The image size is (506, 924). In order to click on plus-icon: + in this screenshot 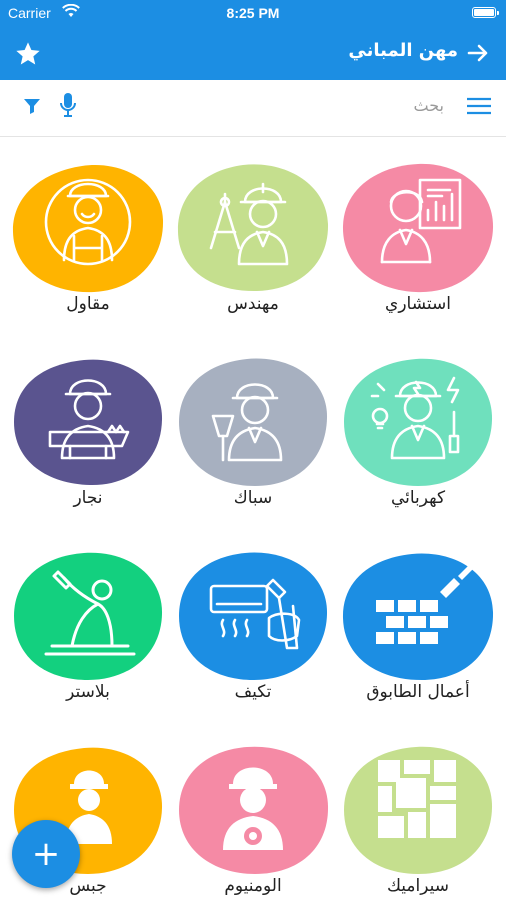, I will do `click(46, 854)`.